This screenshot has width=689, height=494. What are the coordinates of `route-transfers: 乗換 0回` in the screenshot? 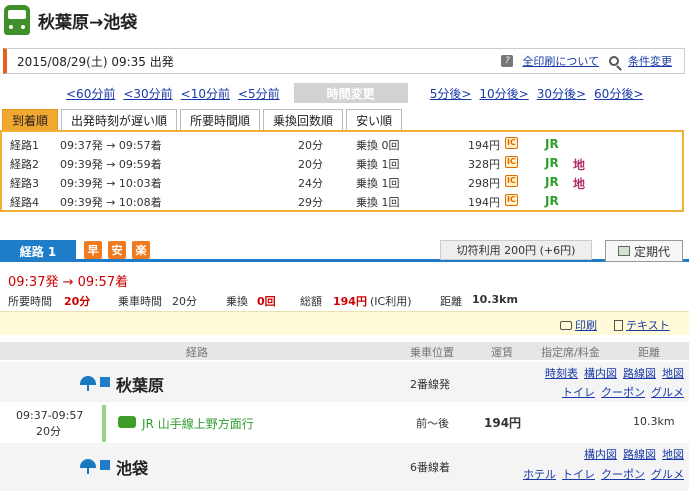 It's located at (378, 145).